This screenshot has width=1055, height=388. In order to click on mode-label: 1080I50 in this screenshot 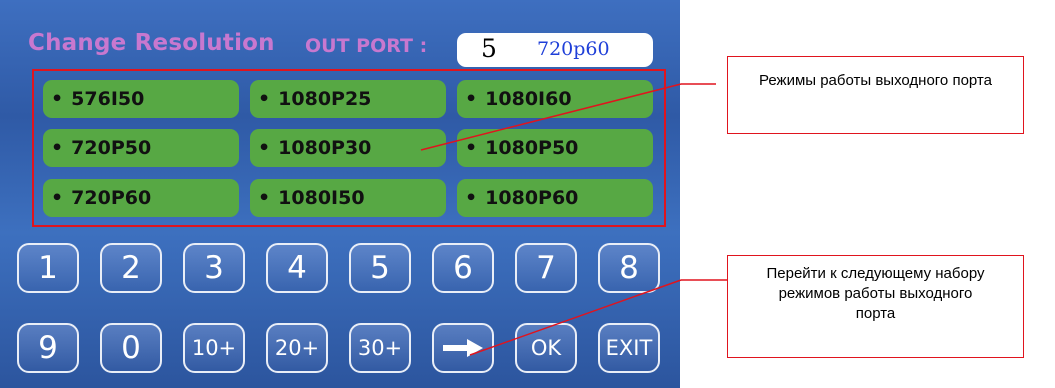, I will do `click(321, 198)`.